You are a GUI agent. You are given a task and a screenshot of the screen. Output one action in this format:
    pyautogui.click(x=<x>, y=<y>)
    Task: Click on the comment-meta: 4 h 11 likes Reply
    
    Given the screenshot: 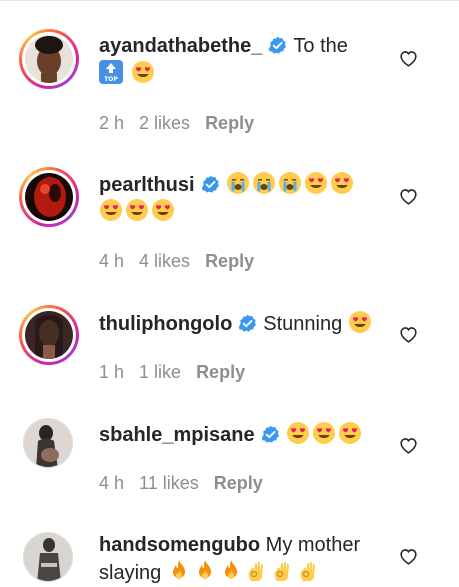 What is the action you would take?
    pyautogui.click(x=188, y=483)
    